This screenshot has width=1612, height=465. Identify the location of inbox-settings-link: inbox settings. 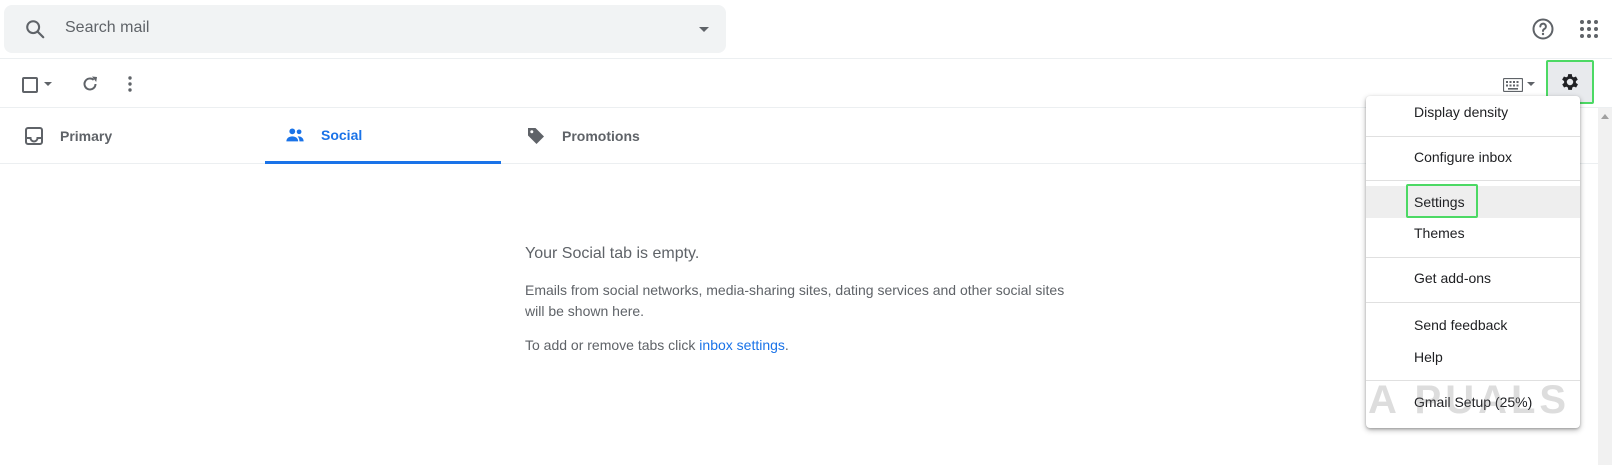
(742, 345).